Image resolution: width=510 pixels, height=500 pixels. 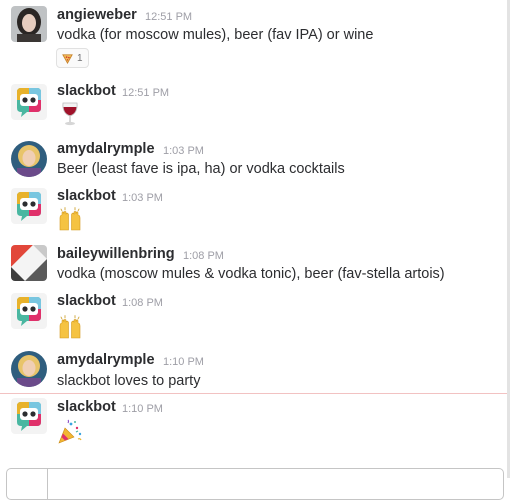 What do you see at coordinates (116, 254) in the screenshot?
I see `username: baileywillenbring` at bounding box center [116, 254].